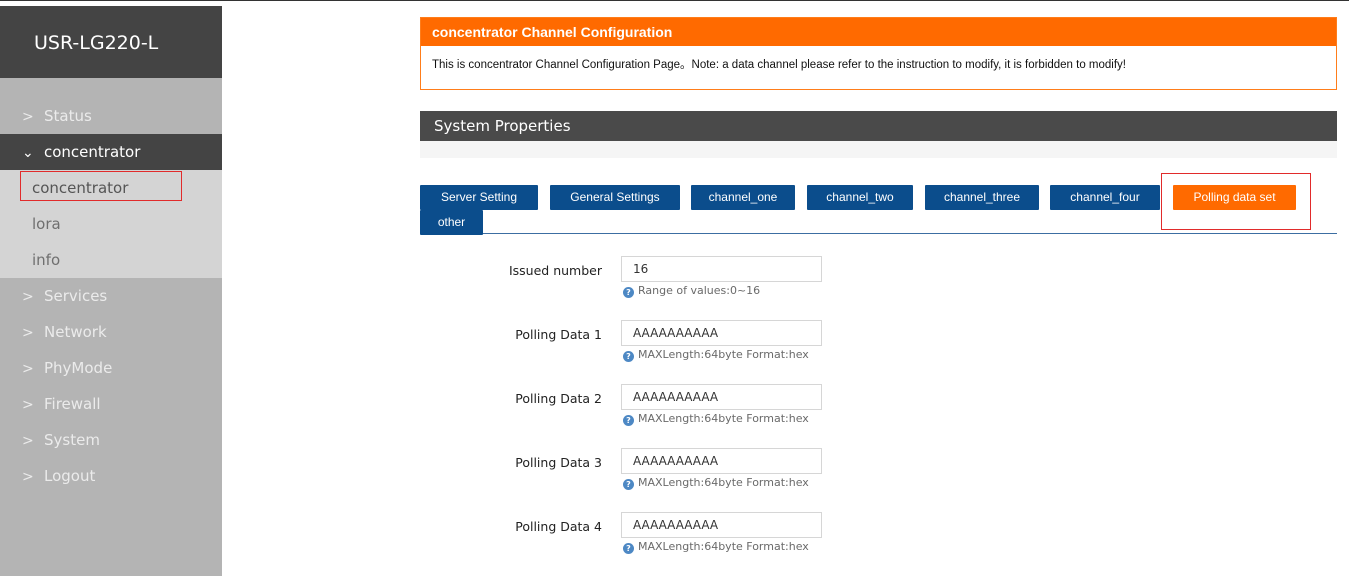 The height and width of the screenshot is (576, 1349). Describe the element at coordinates (92, 152) in the screenshot. I see `sidebar-item-label: concentrator` at that location.